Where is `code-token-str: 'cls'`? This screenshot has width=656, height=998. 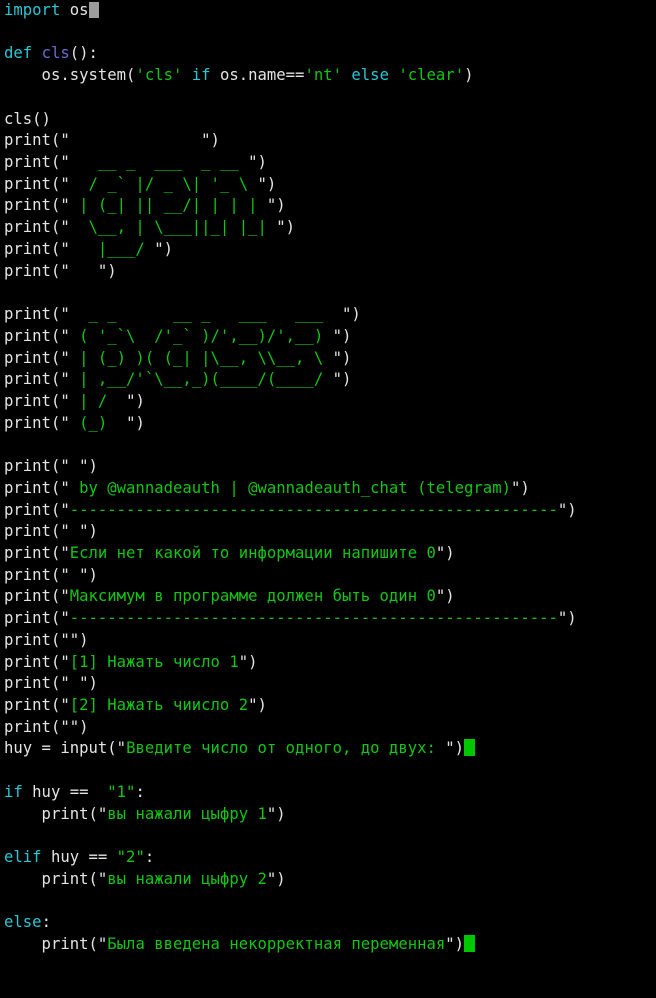 code-token-str: 'cls' is located at coordinates (159, 75).